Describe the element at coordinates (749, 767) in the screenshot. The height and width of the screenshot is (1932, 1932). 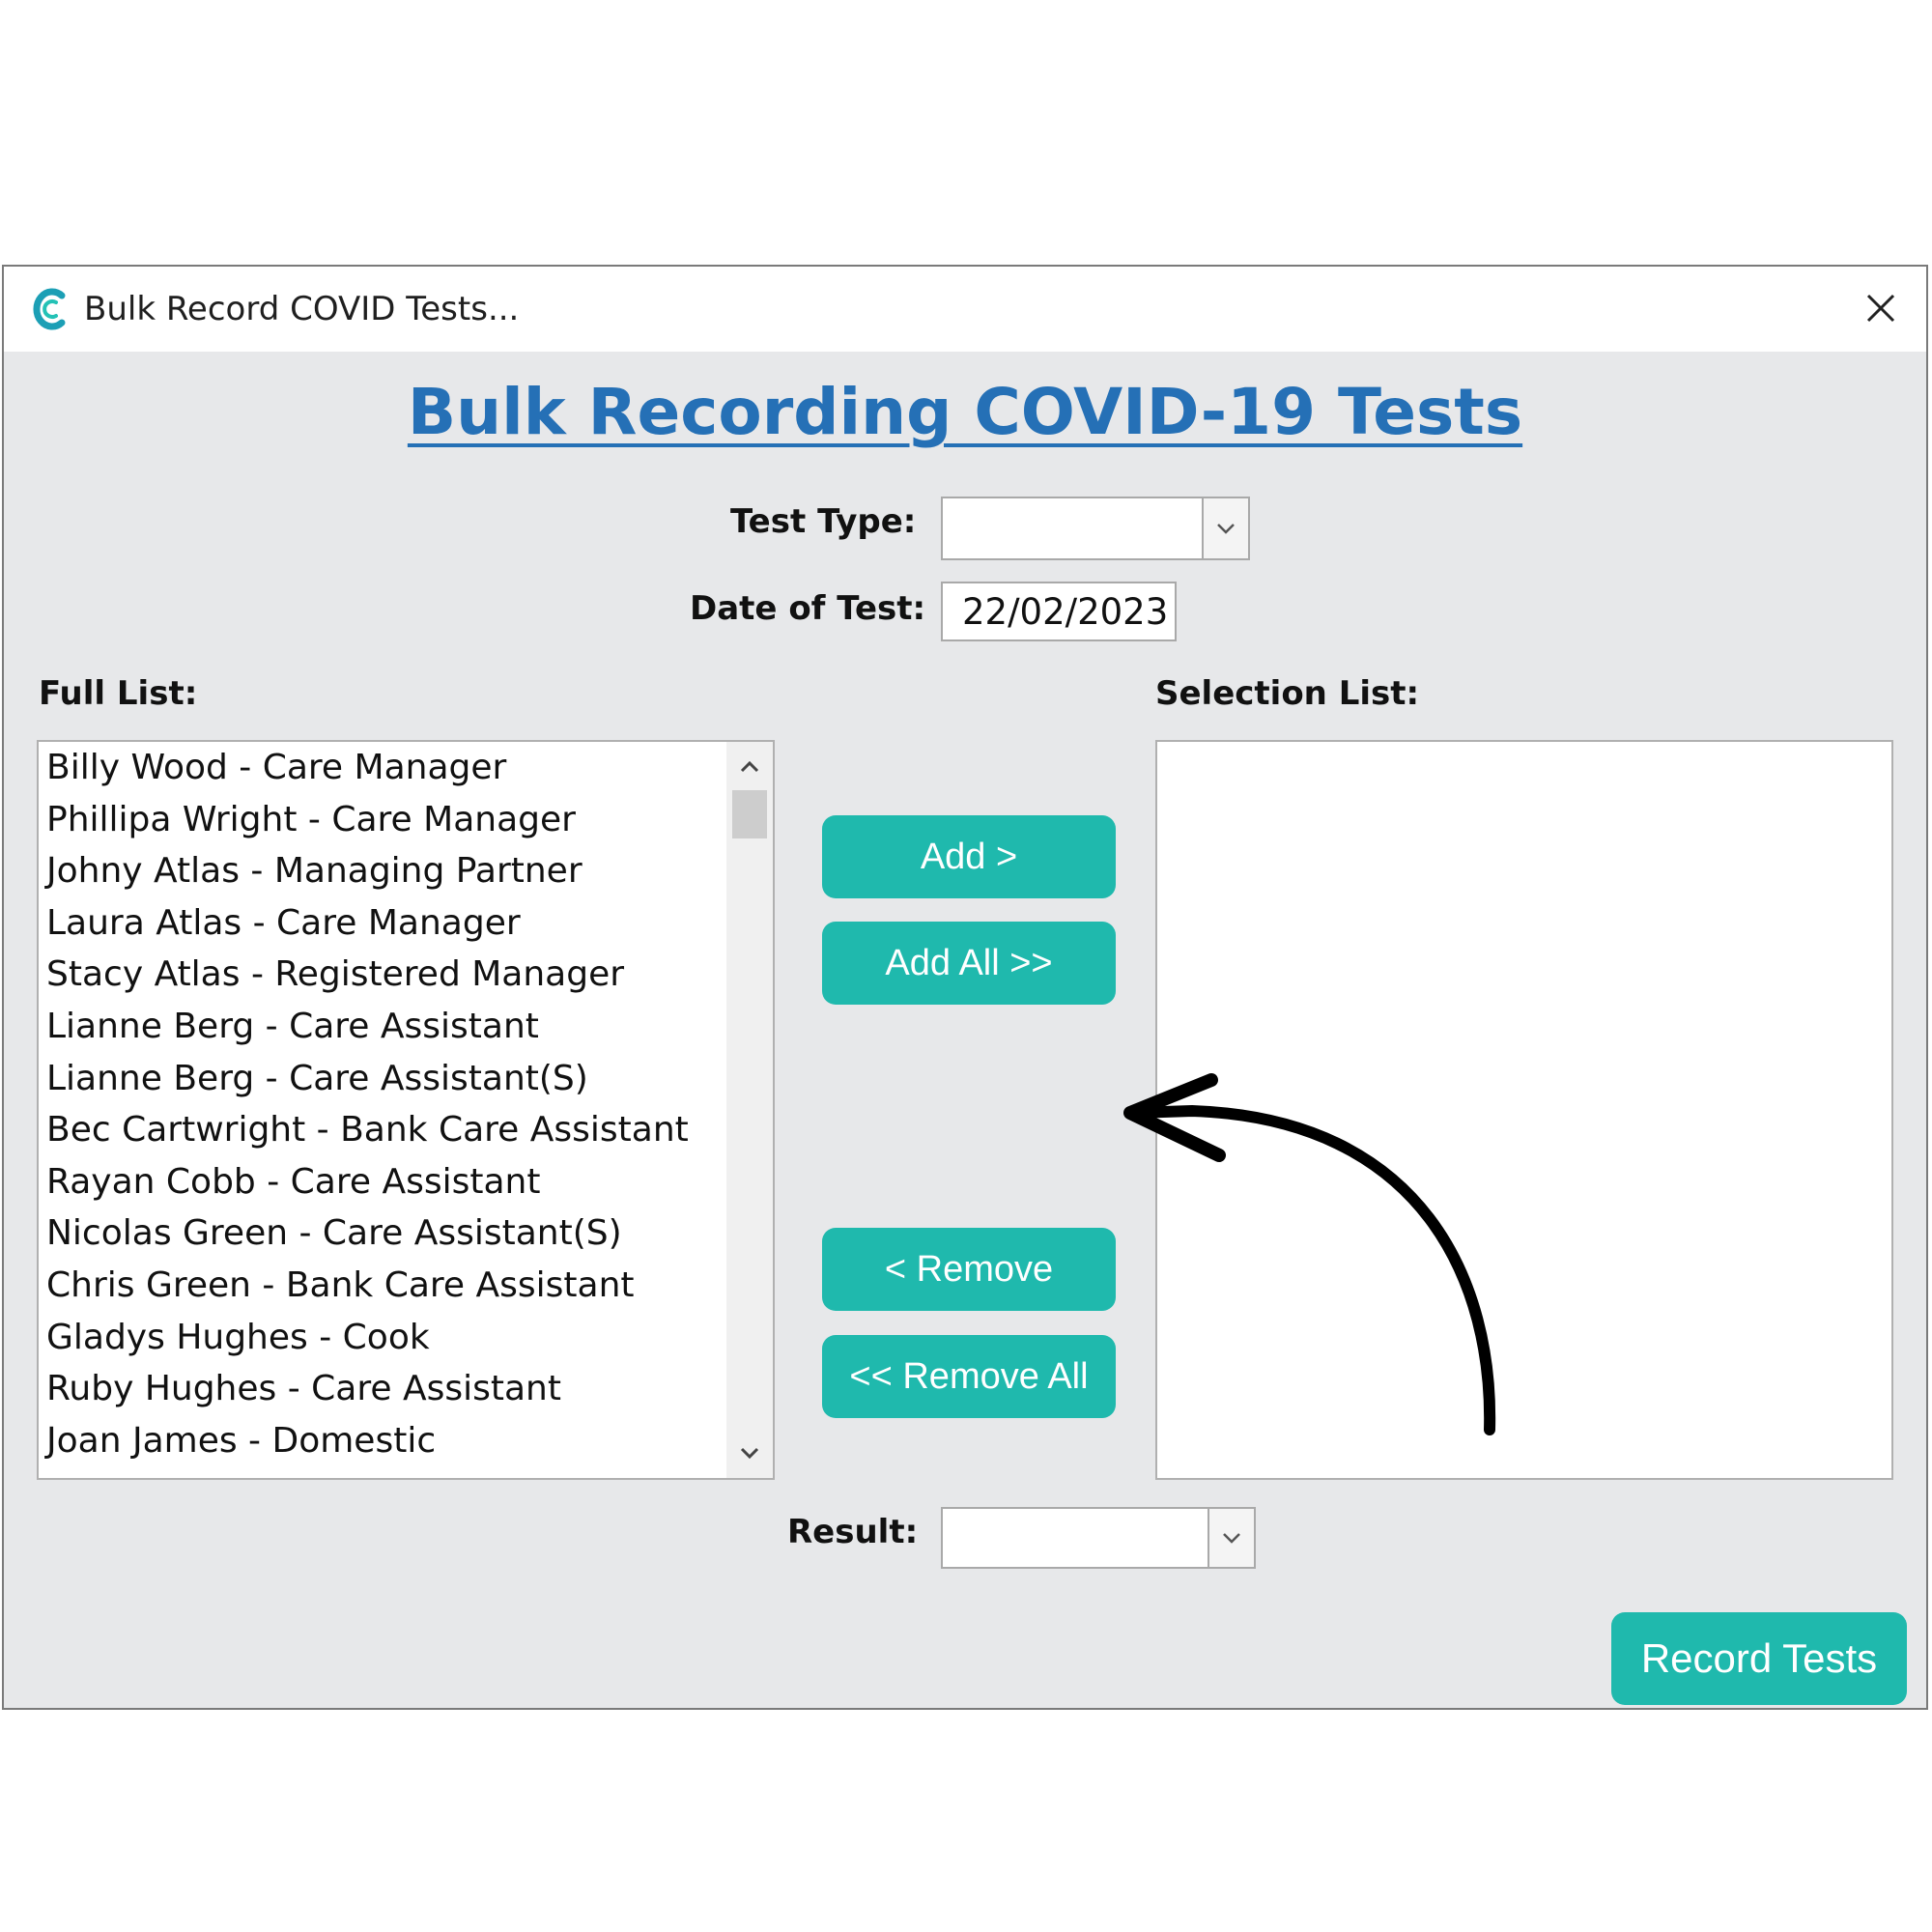
I see `chevron-up-icon` at that location.